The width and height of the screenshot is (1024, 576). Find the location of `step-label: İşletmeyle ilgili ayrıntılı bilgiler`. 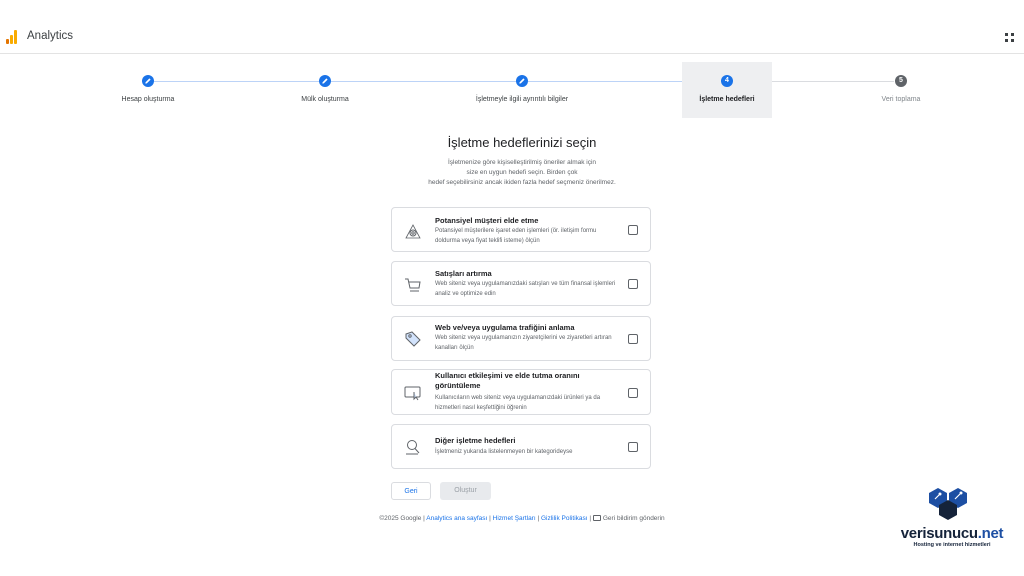

step-label: İşletmeyle ilgili ayrıntılı bilgiler is located at coordinates (522, 99).